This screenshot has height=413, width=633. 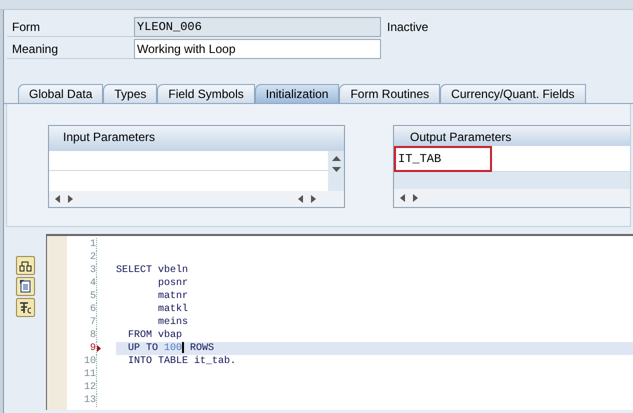 What do you see at coordinates (82, 387) in the screenshot?
I see `line-number: 12` at bounding box center [82, 387].